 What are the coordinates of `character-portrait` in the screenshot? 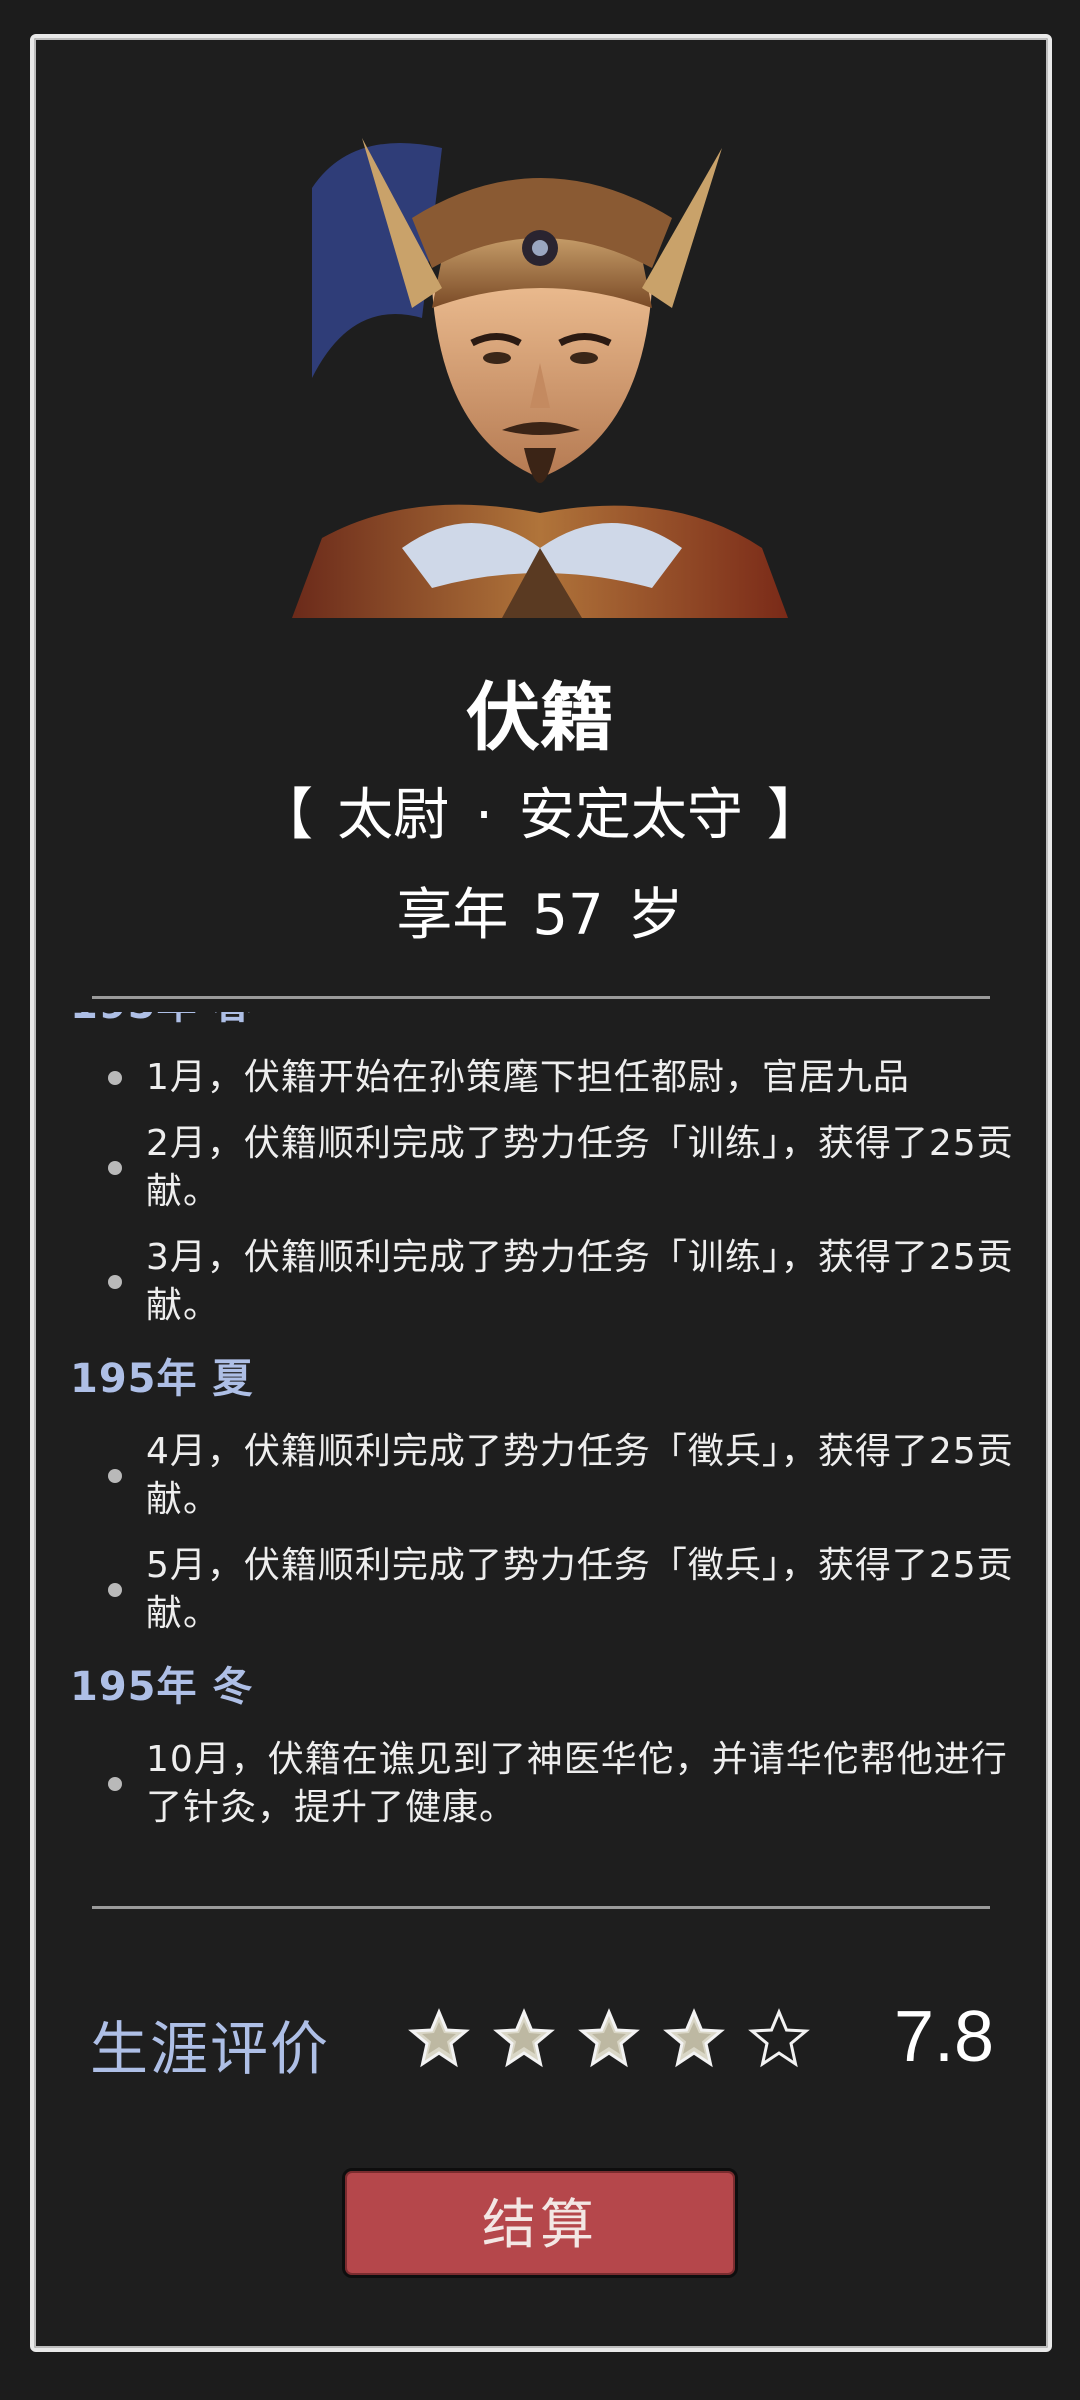 It's located at (540, 368).